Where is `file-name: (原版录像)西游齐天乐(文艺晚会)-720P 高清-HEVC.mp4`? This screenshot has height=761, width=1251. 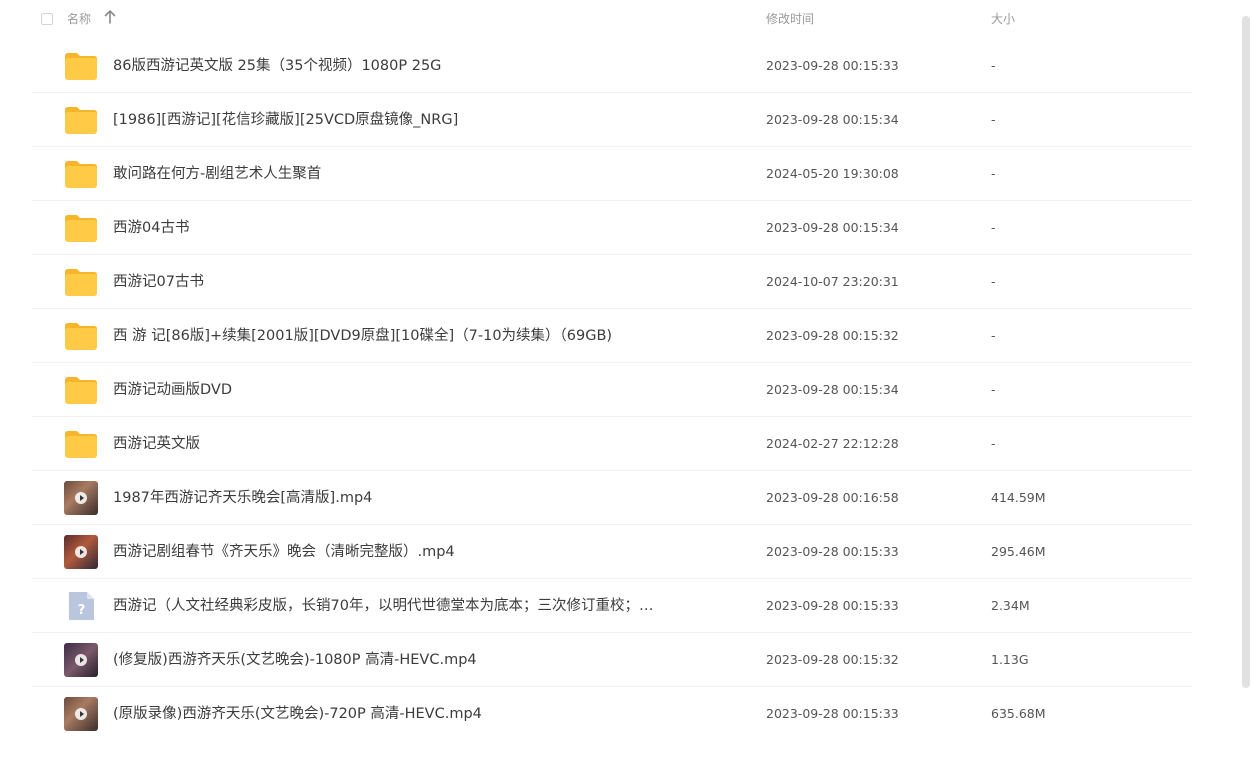
file-name: (原版录像)西游齐天乐(文艺晚会)-720P 高清-HEVC.mp4 is located at coordinates (408, 714).